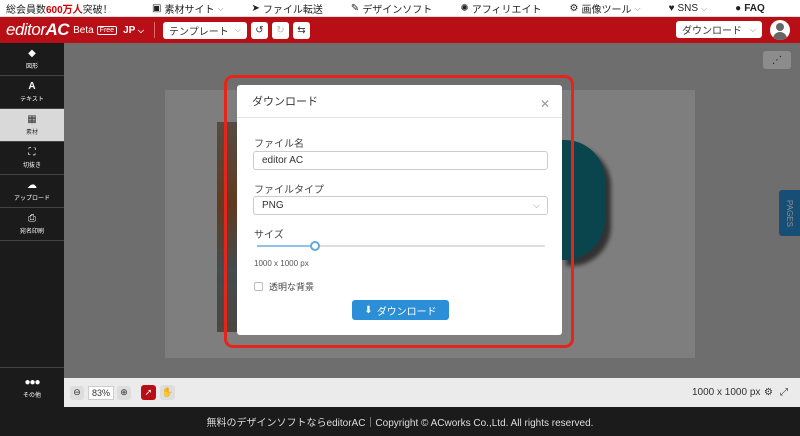  Describe the element at coordinates (32, 59) in the screenshot. I see `sidebar-item-shapes: ◆ 図形` at that location.